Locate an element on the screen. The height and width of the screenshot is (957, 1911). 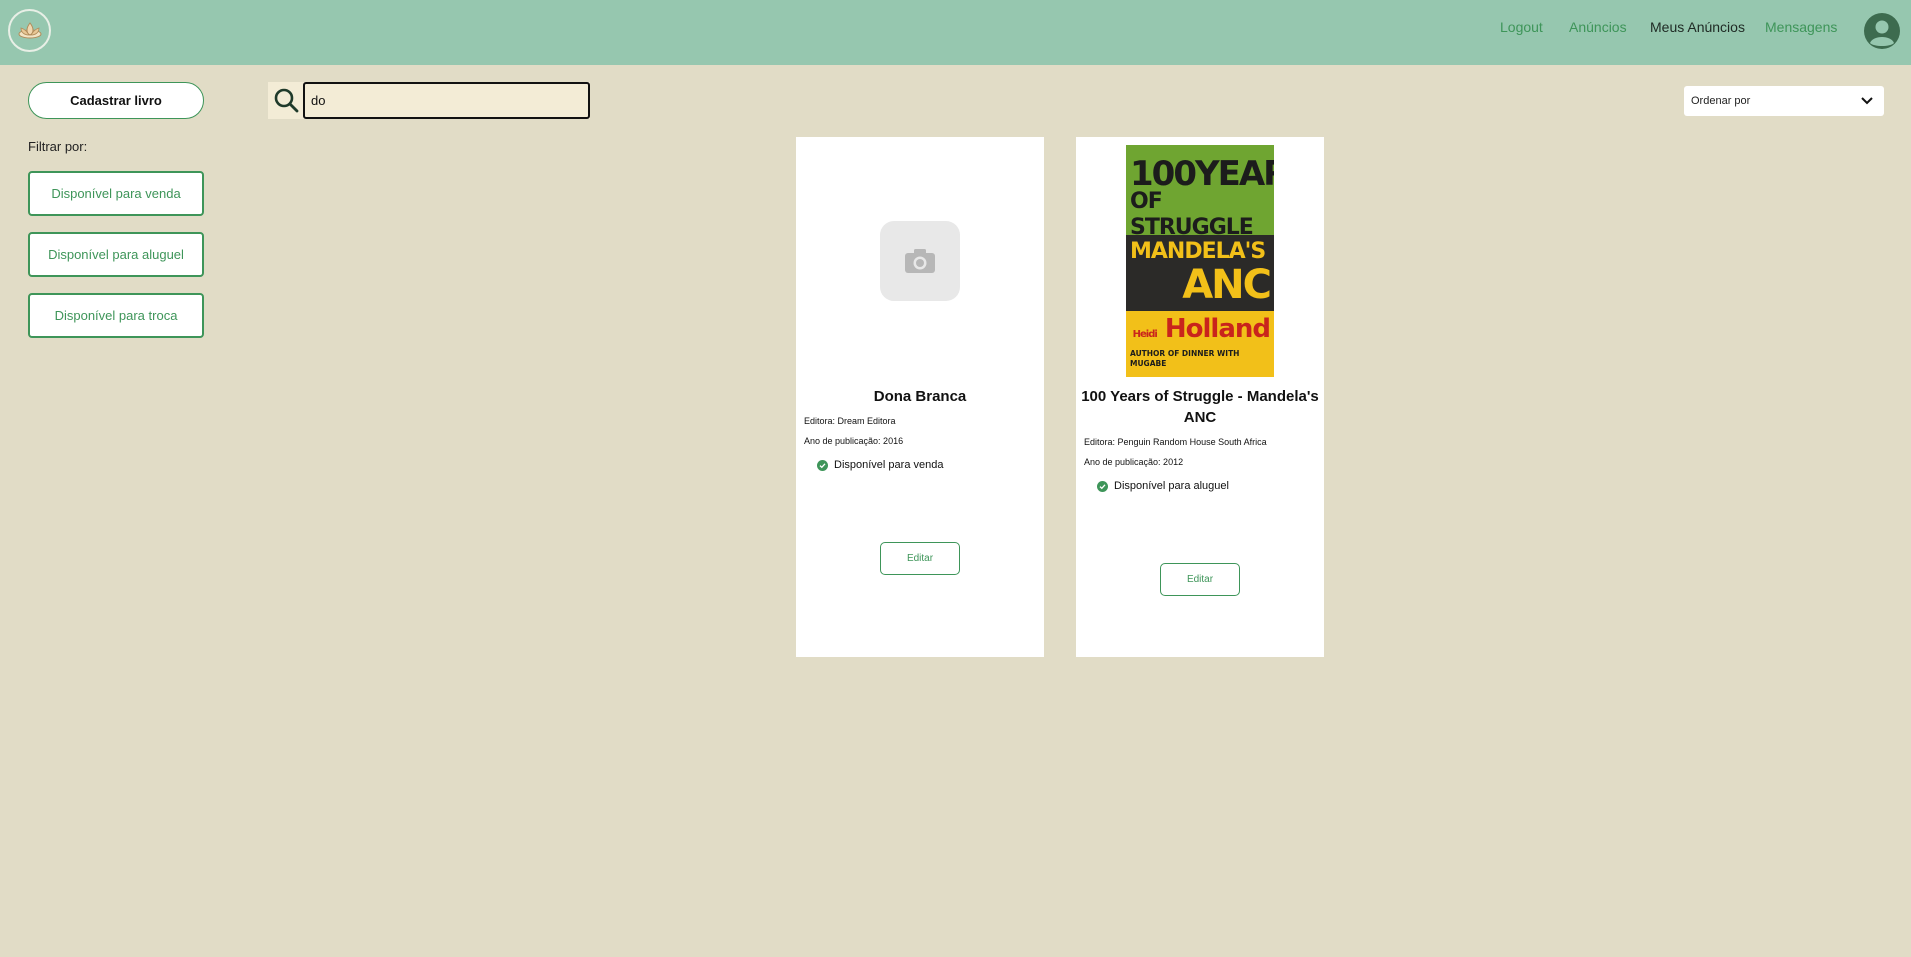
nav-meus-anuncios: Meus Anúncios is located at coordinates (1697, 27).